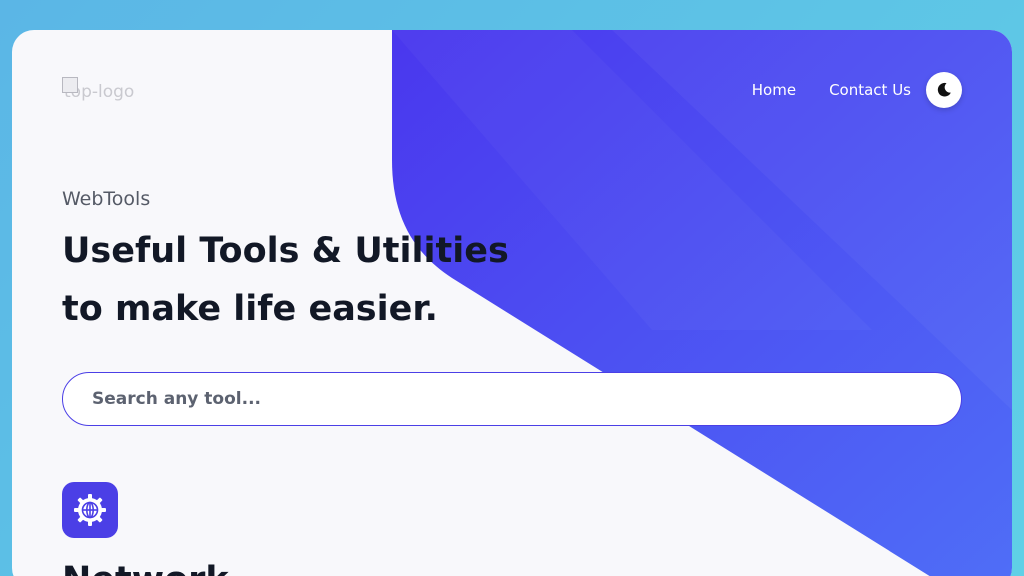  What do you see at coordinates (774, 90) in the screenshot?
I see `nav-home-link: Home` at bounding box center [774, 90].